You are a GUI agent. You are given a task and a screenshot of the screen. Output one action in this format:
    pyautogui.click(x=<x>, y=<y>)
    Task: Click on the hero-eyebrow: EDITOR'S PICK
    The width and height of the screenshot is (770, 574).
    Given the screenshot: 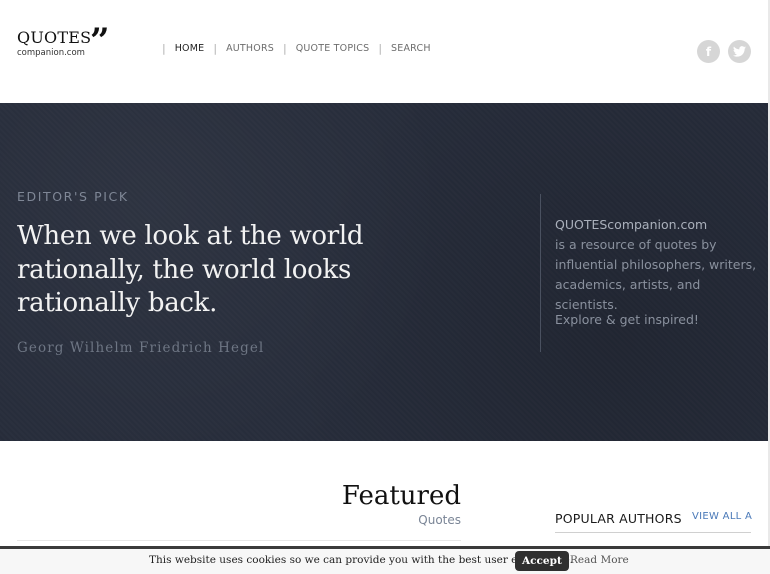 What is the action you would take?
    pyautogui.click(x=73, y=196)
    